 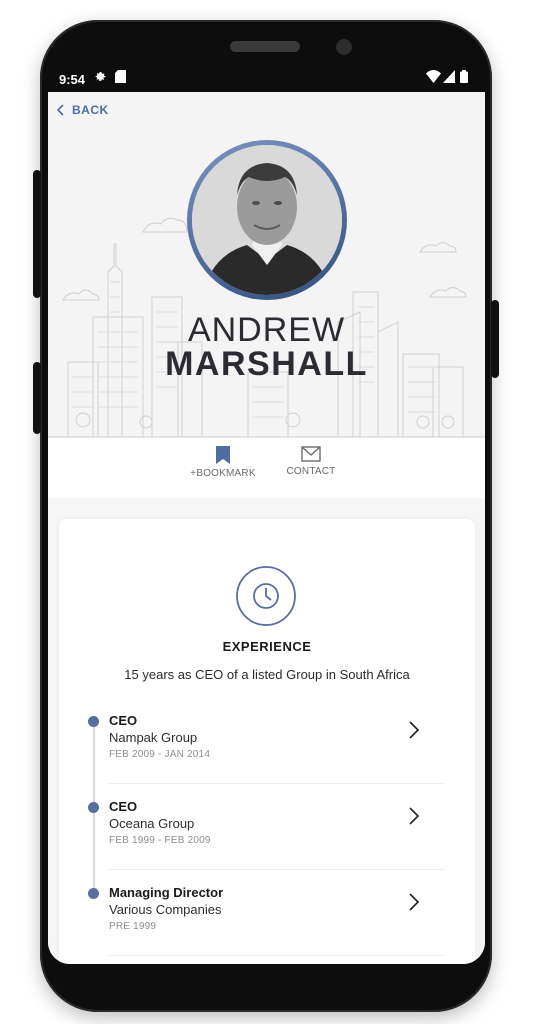 What do you see at coordinates (37, 234) in the screenshot?
I see `volume-button` at bounding box center [37, 234].